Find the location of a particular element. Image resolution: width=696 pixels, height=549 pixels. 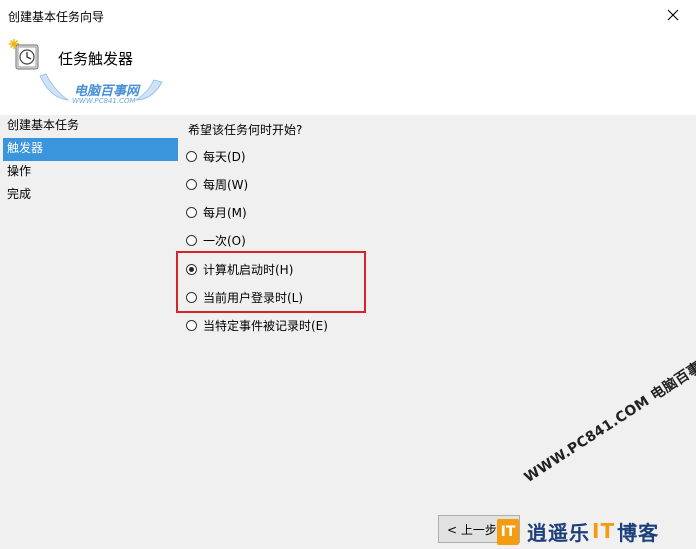

title-bar: 创建基本任务向导 is located at coordinates (348, 15).